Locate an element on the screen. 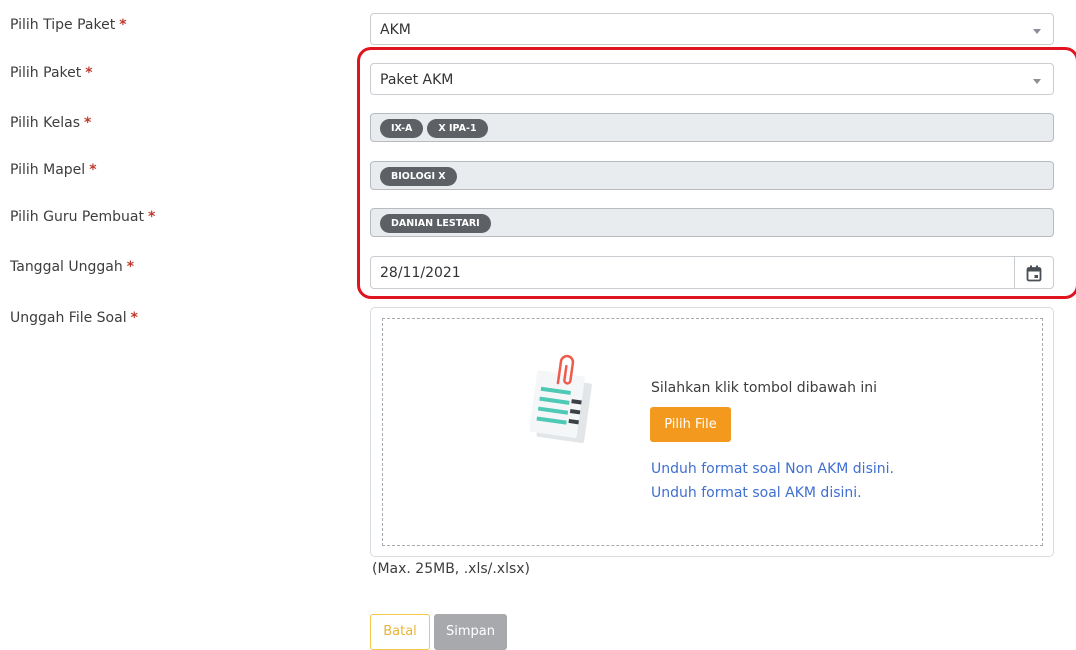 This screenshot has width=1076, height=650. label-mapel: Pilih Mapel * is located at coordinates (53, 170).